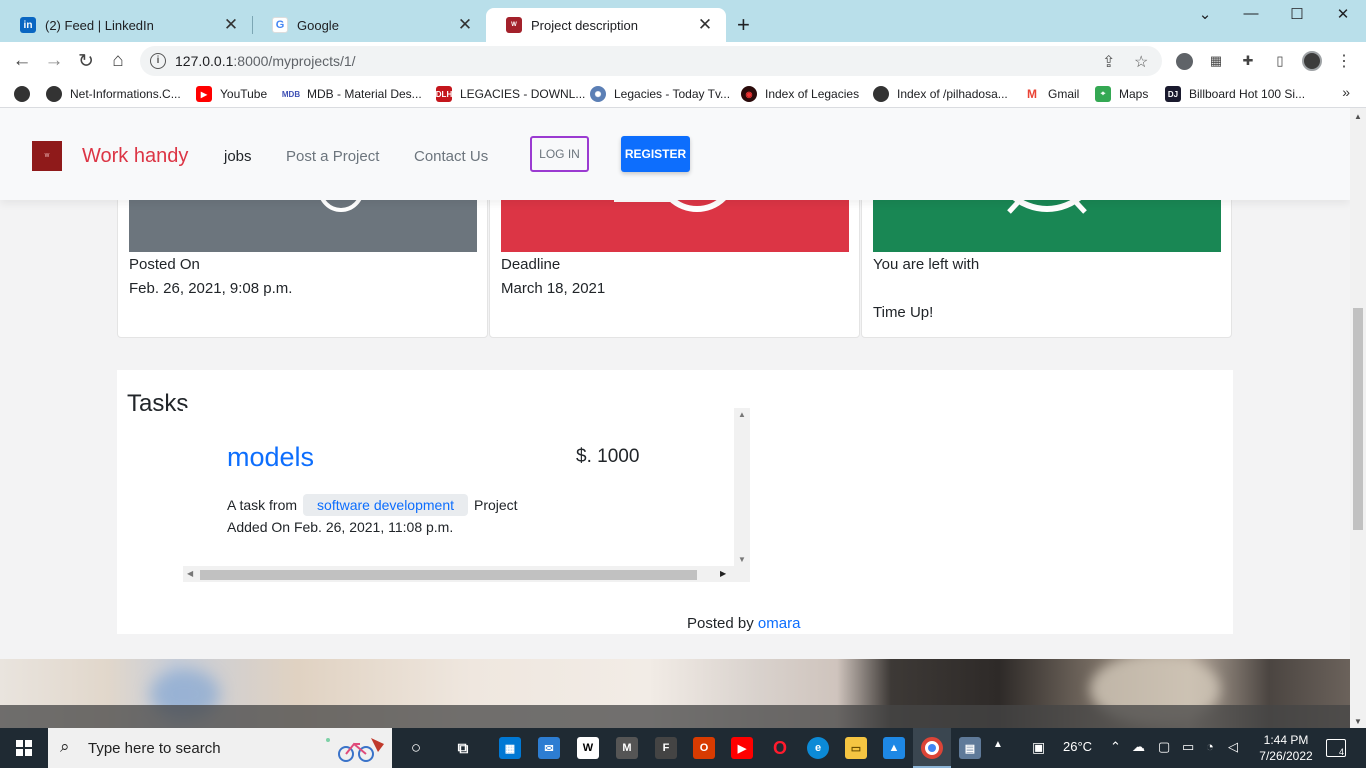 The image size is (1366, 768). Describe the element at coordinates (800, 94) in the screenshot. I see `bookmark-item: ◉ Index of Legacies` at that location.